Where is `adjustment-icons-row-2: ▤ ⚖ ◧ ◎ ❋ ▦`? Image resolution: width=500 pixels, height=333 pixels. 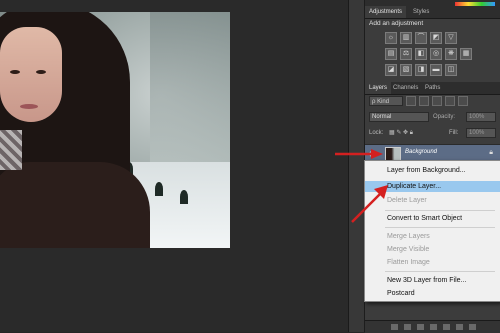
adjustment-icons-row-2: ▤ ⚖ ◧ ◎ ❋ ▦ is located at coordinates (428, 54).